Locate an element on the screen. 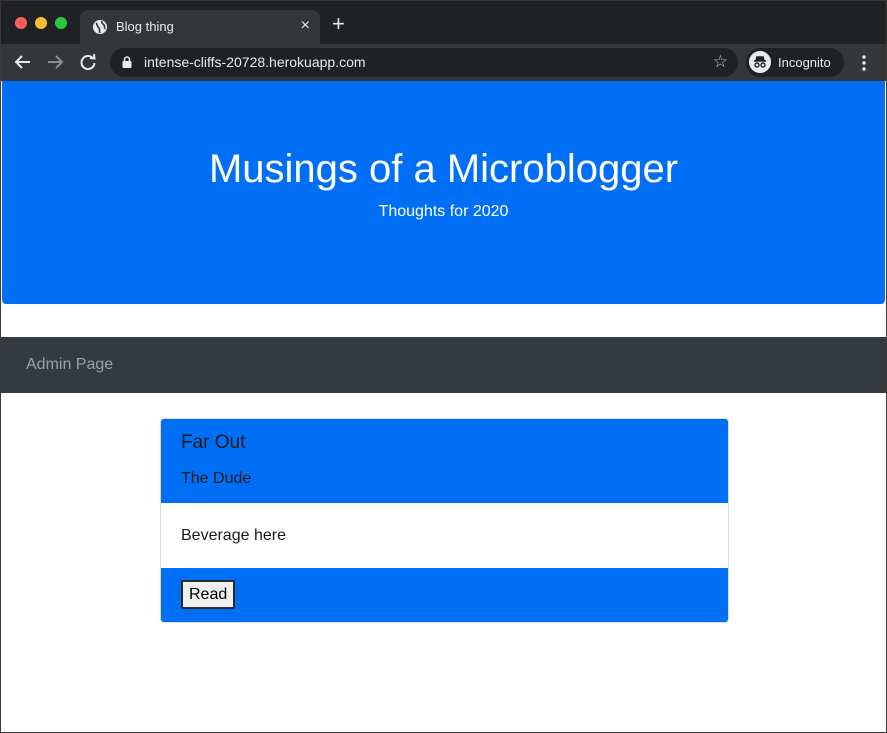 The height and width of the screenshot is (733, 887). read-button: Read is located at coordinates (208, 594).